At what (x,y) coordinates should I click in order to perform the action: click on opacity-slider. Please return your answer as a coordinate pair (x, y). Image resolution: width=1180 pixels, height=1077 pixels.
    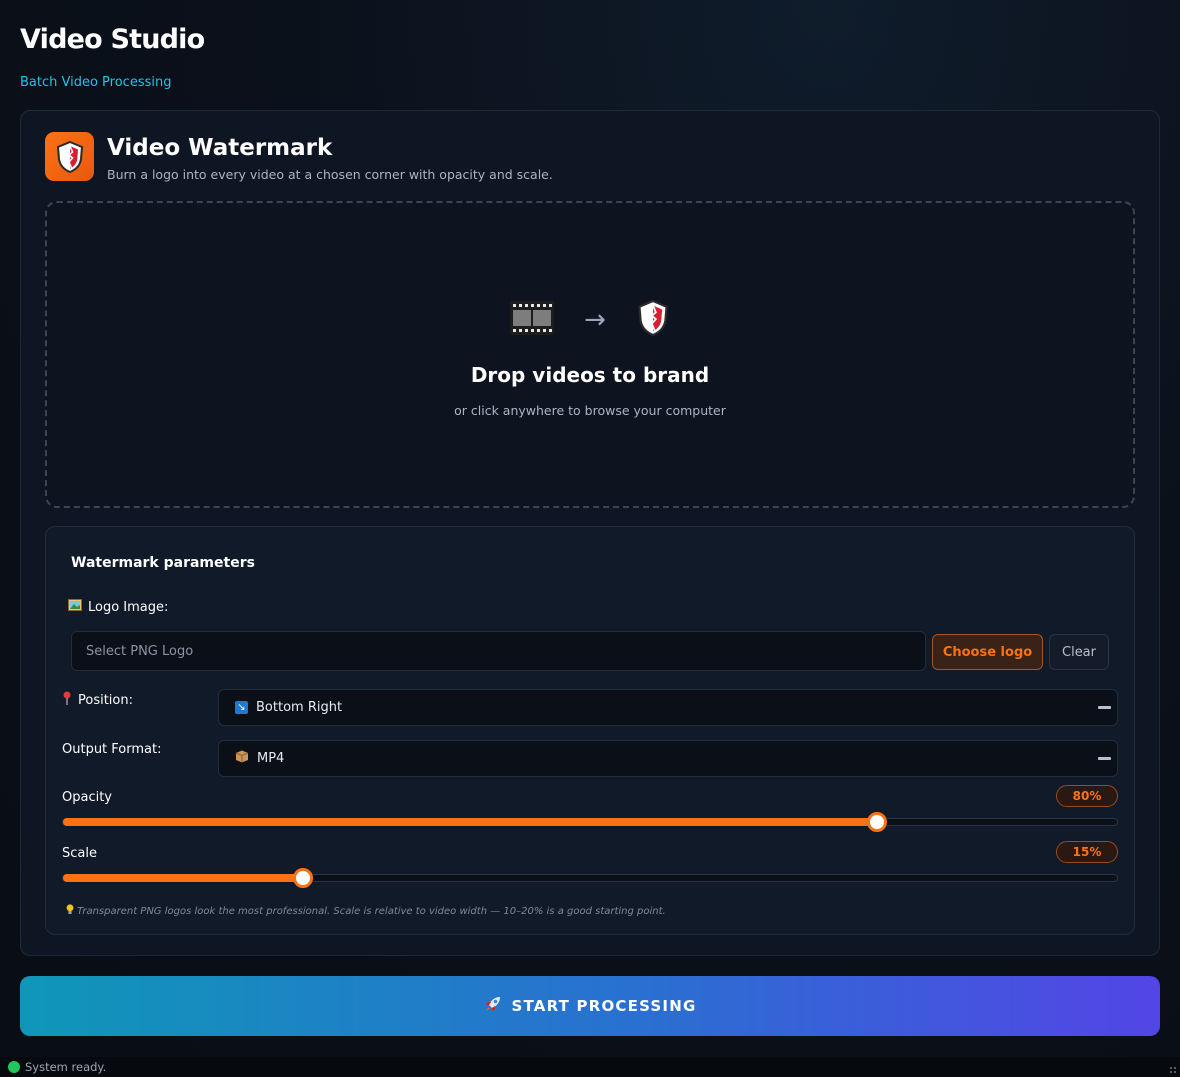
    Looking at the image, I should click on (590, 822).